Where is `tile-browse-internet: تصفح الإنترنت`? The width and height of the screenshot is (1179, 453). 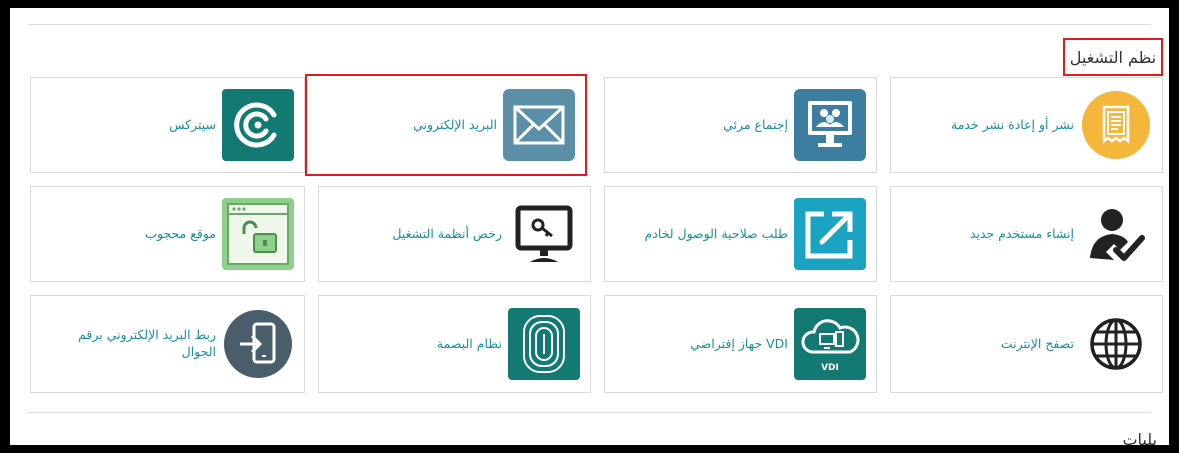
tile-browse-internet: تصفح الإنترنت is located at coordinates (1026, 344).